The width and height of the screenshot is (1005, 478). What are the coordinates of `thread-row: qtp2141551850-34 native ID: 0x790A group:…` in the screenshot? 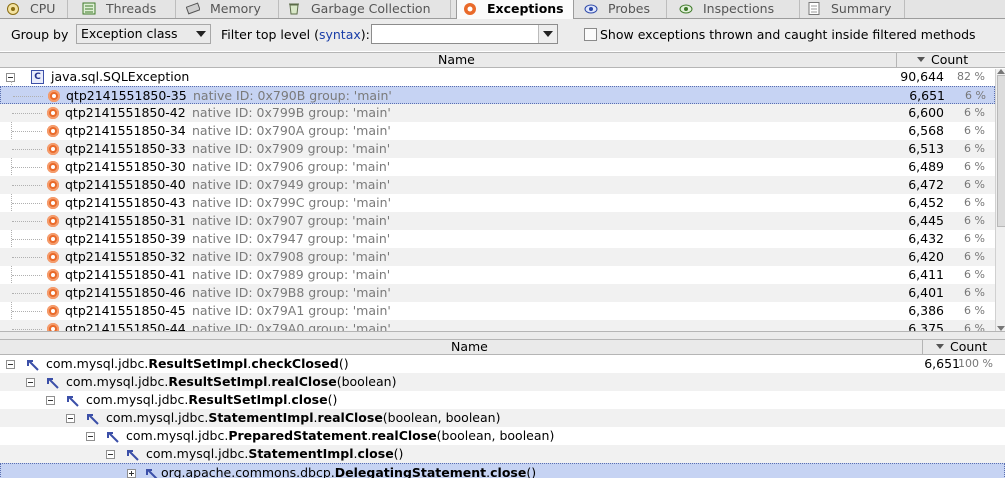 It's located at (497, 131).